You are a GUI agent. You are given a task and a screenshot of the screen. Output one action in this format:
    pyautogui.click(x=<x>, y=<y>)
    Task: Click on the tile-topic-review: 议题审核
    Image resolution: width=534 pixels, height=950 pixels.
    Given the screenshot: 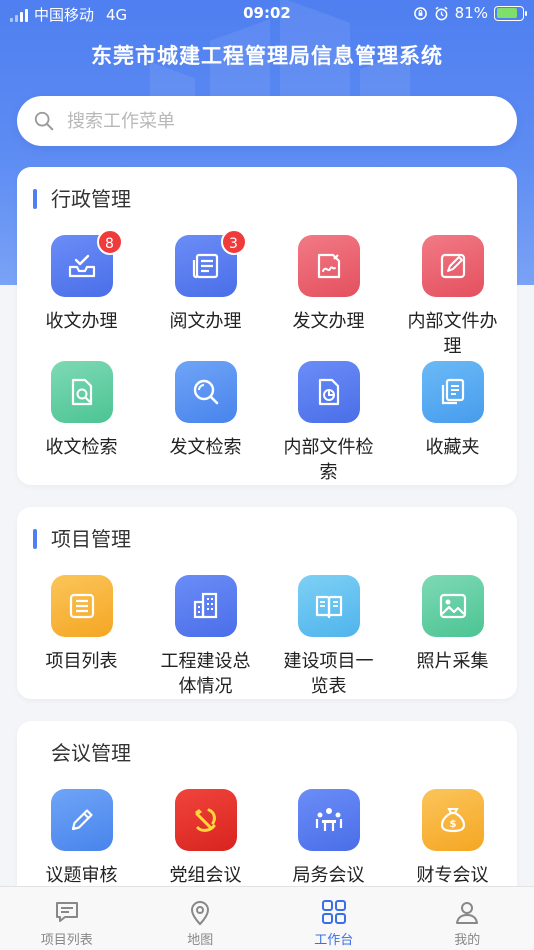 What is the action you would take?
    pyautogui.click(x=81, y=838)
    